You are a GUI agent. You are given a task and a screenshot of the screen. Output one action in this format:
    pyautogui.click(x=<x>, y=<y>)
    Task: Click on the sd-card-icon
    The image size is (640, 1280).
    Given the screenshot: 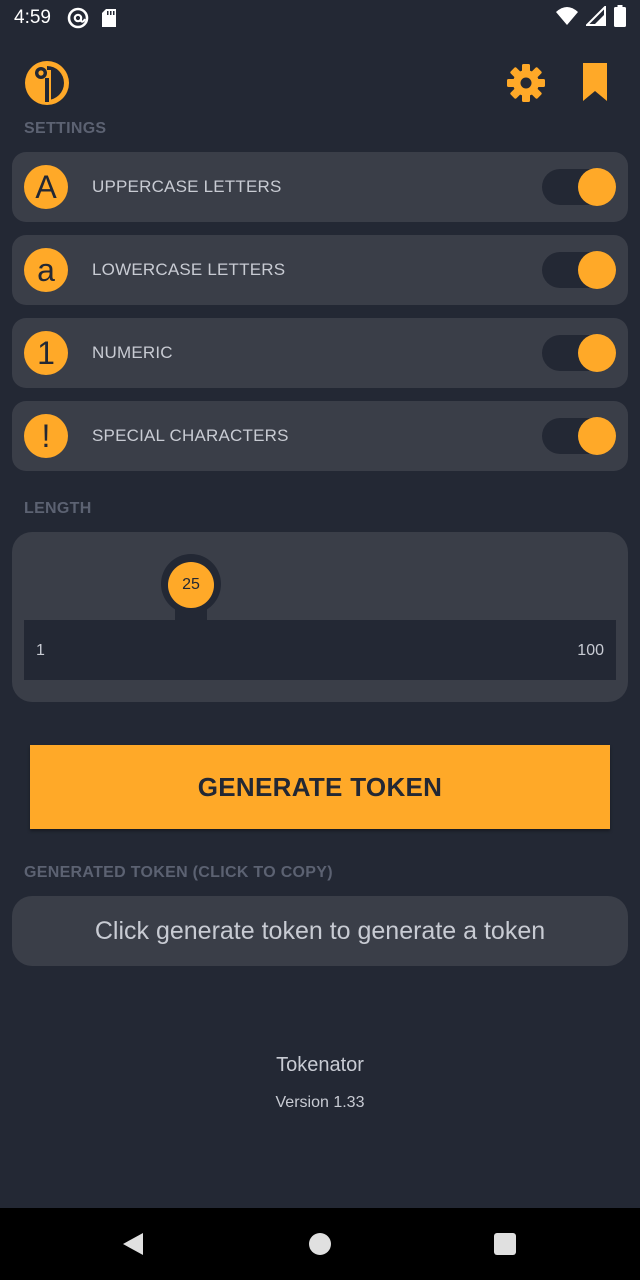 What is the action you would take?
    pyautogui.click(x=109, y=18)
    